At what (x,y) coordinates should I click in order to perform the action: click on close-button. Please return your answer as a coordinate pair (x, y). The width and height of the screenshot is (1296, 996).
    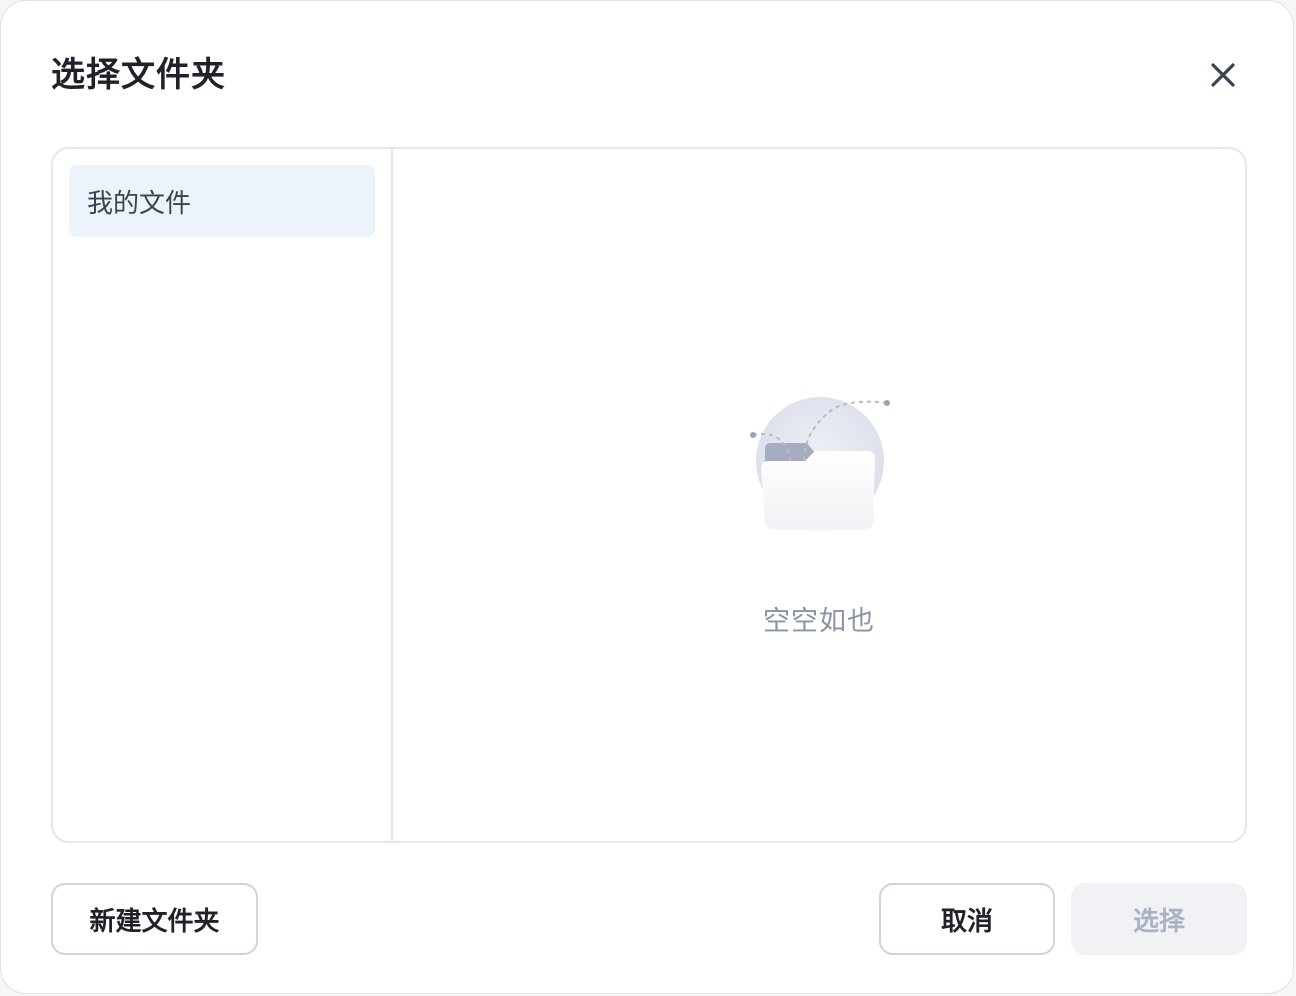
    Looking at the image, I should click on (1223, 75).